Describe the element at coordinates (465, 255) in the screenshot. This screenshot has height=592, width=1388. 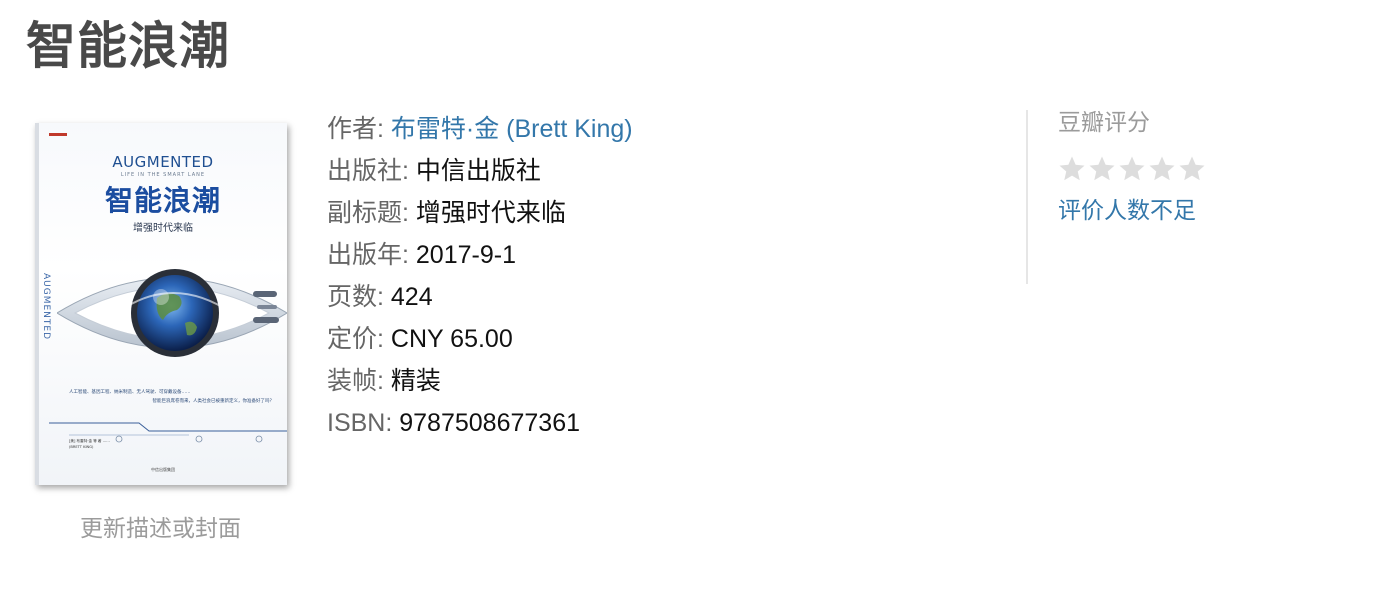
I see `info-value-publish-year: 2017-9-1` at that location.